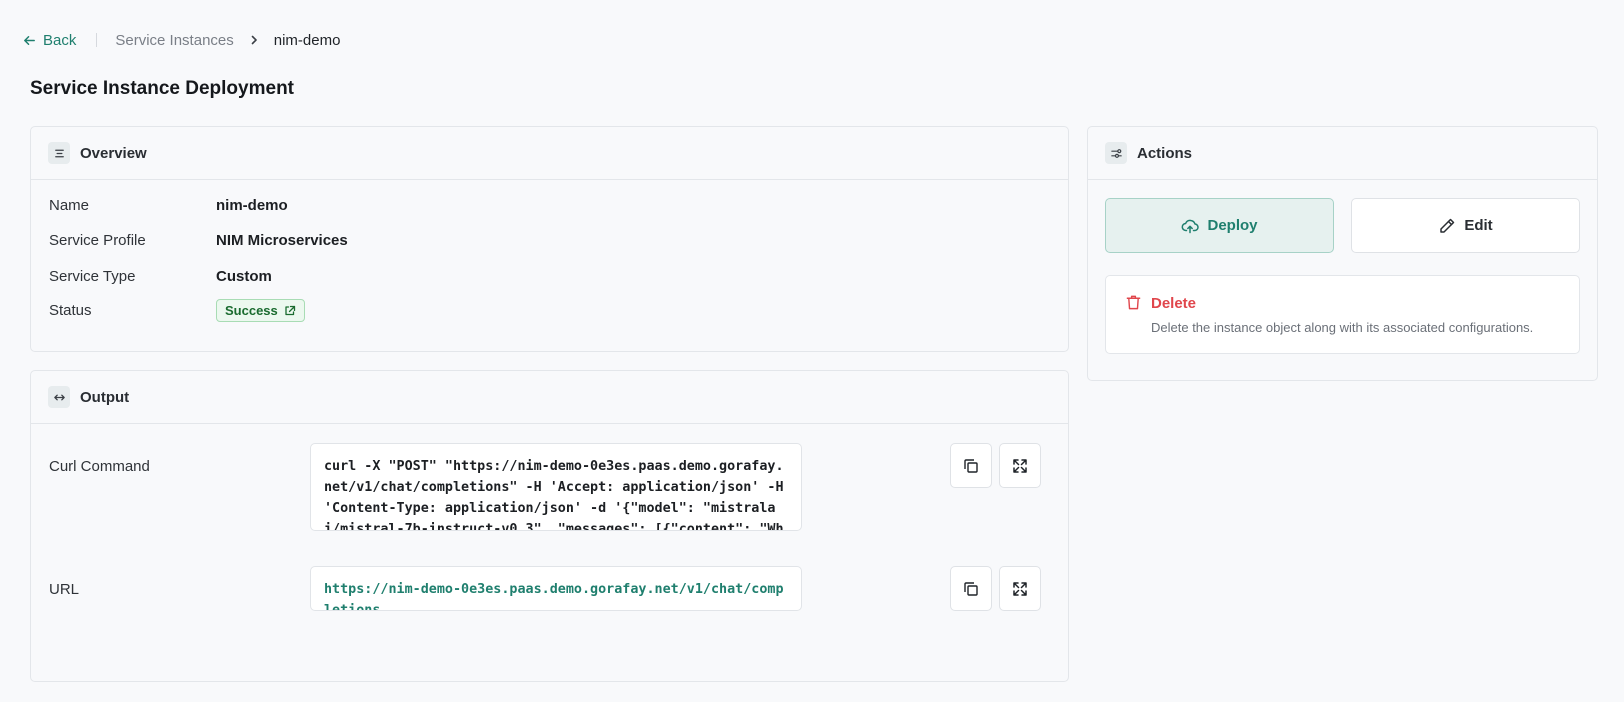 This screenshot has height=702, width=1624. I want to click on arrow-left-icon, so click(29, 40).